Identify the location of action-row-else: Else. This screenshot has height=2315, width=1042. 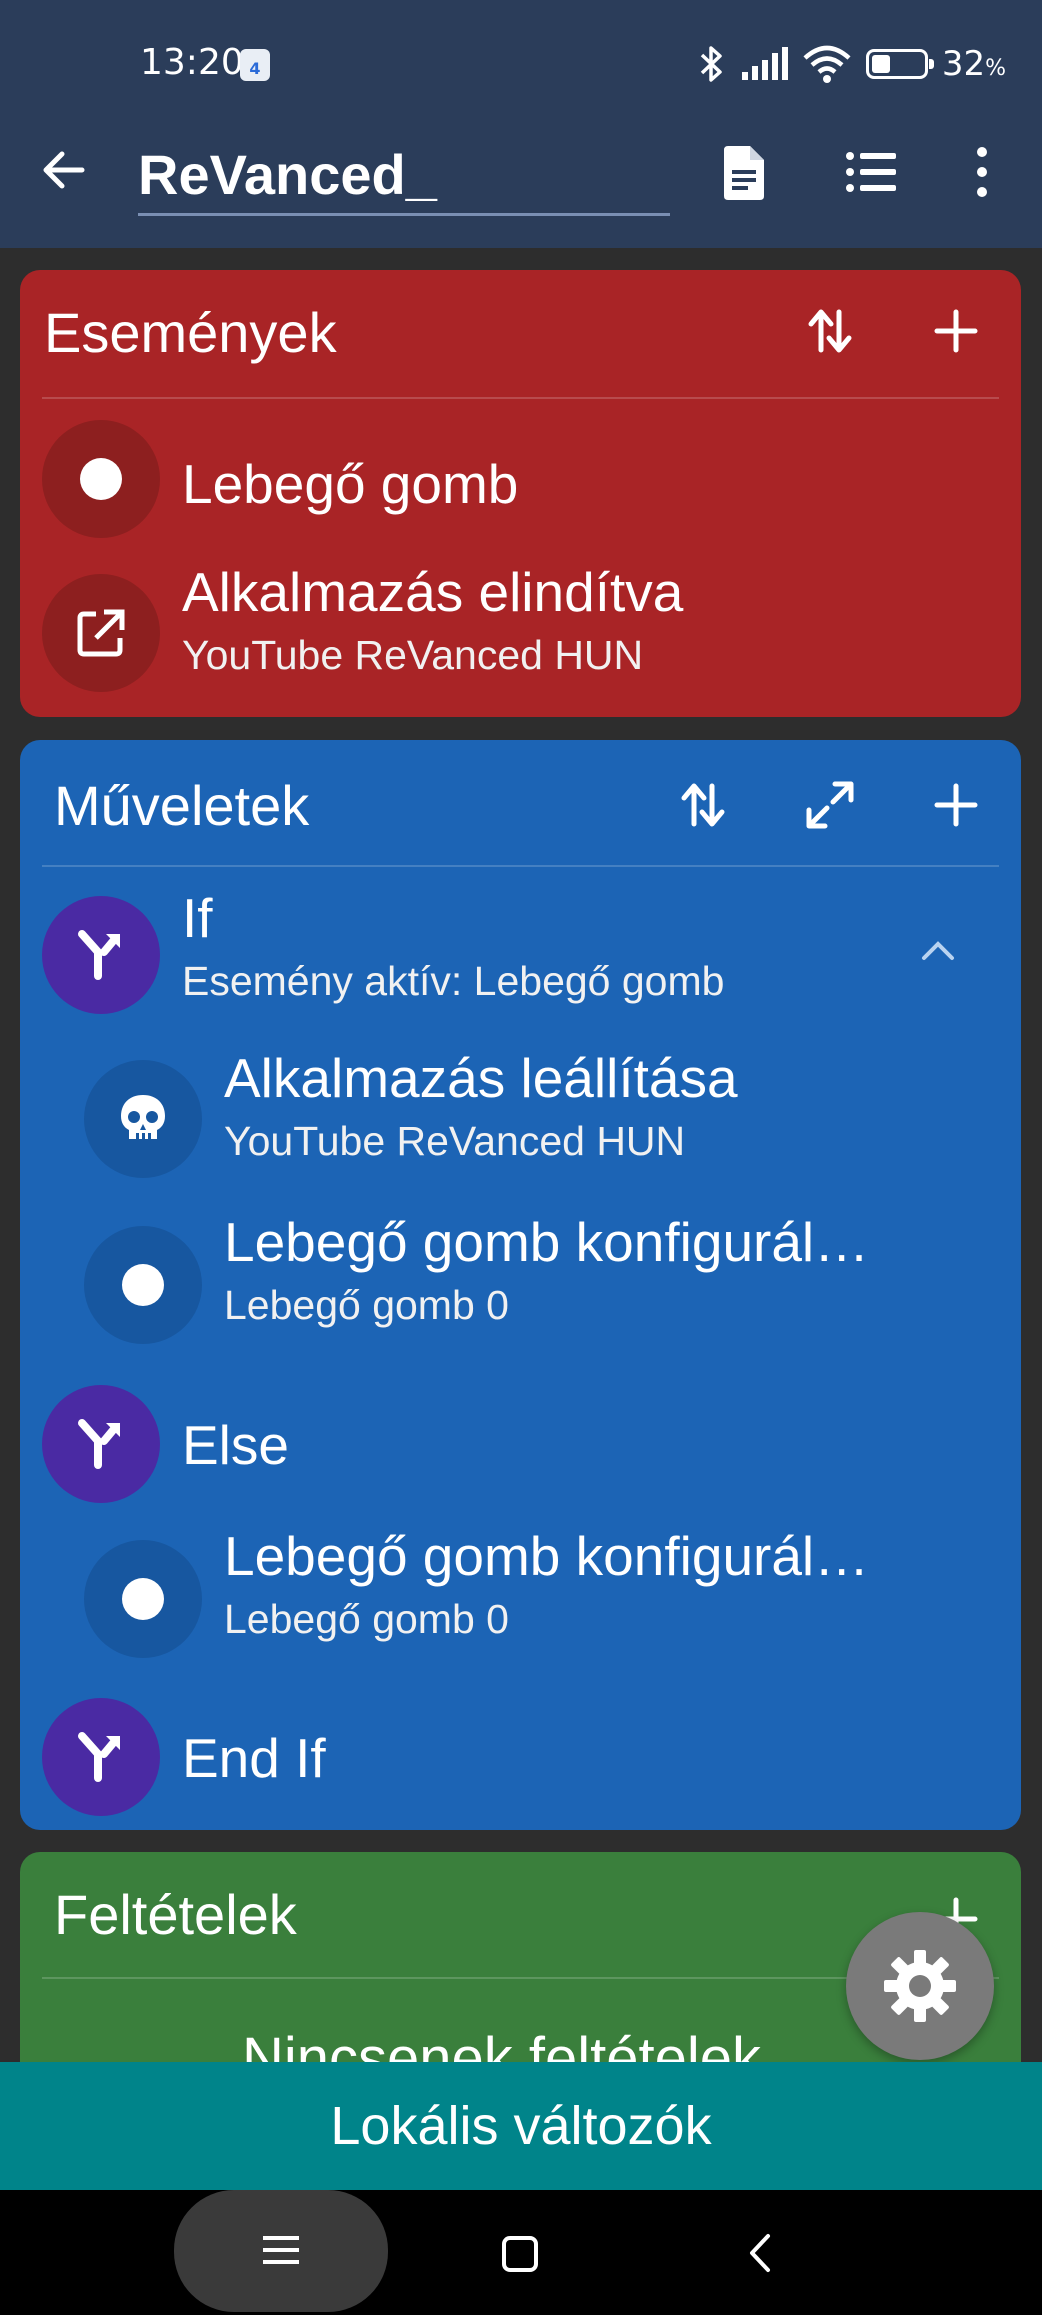
(520, 1445).